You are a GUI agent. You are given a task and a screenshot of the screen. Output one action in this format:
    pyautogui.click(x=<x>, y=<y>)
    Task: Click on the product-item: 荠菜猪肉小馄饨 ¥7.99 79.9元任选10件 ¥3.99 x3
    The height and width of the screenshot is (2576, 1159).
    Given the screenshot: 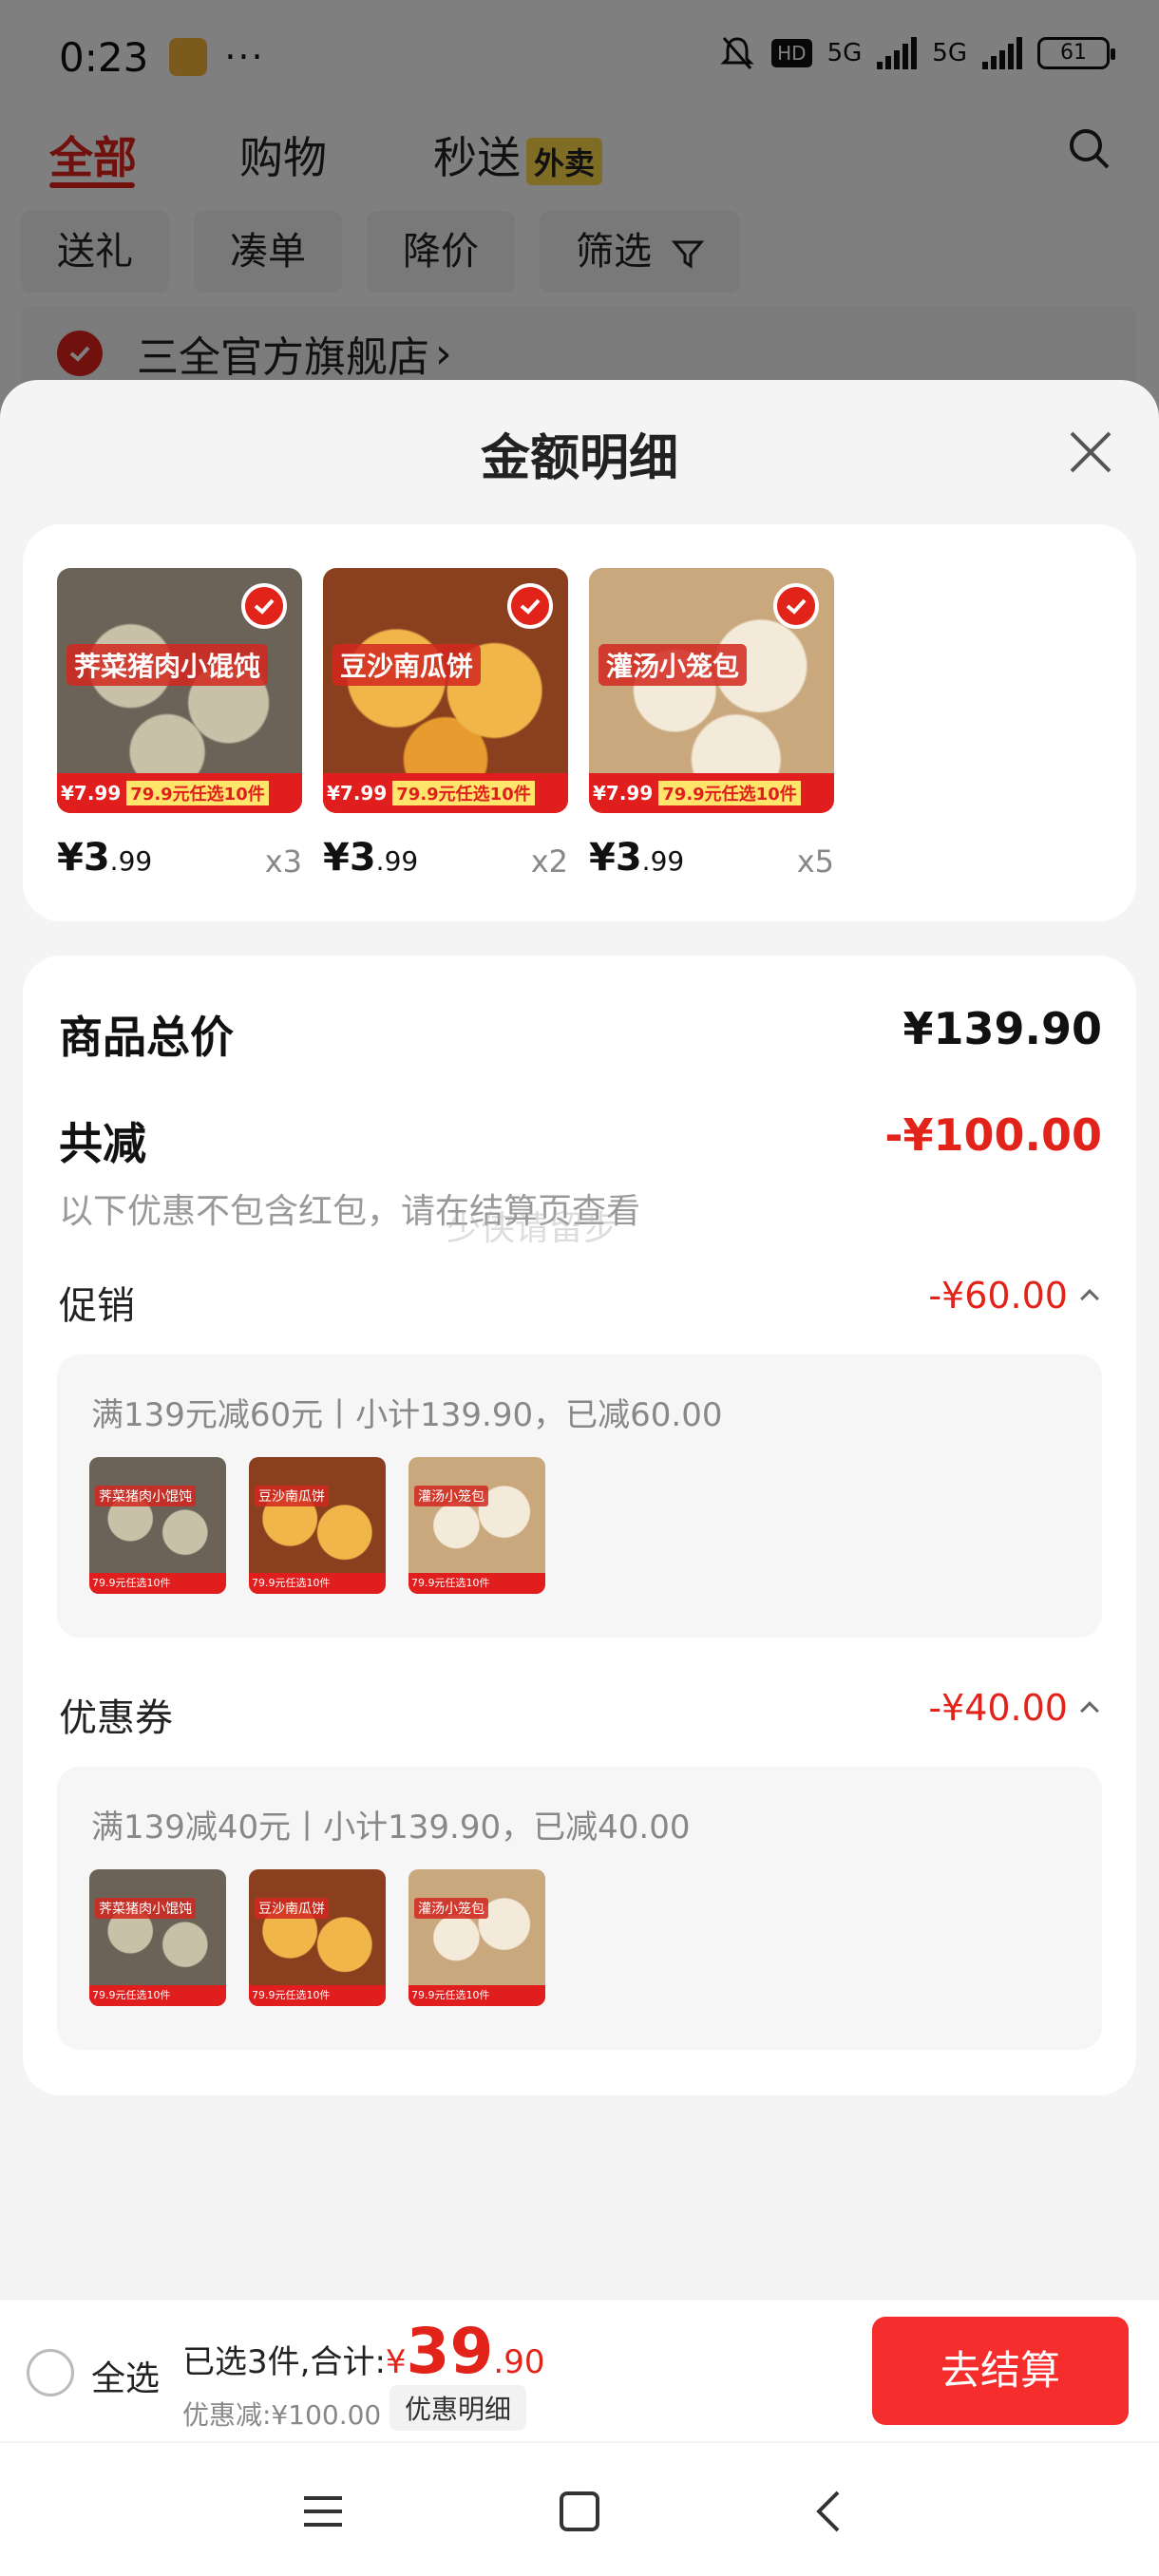 What is the action you would take?
    pyautogui.click(x=179, y=725)
    